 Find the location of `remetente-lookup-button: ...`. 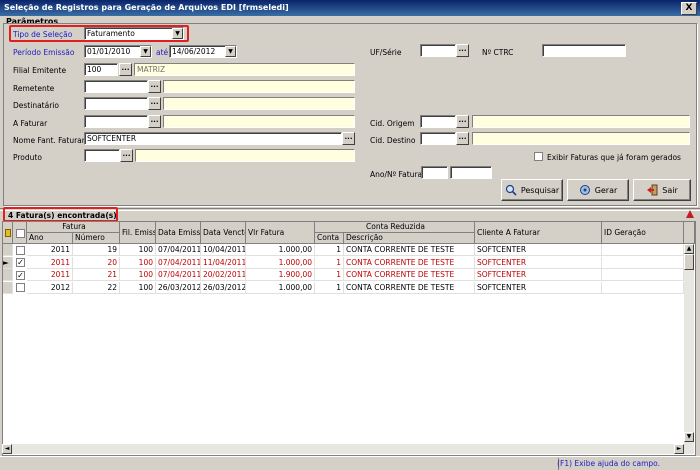

remetente-lookup-button: ... is located at coordinates (154, 86).